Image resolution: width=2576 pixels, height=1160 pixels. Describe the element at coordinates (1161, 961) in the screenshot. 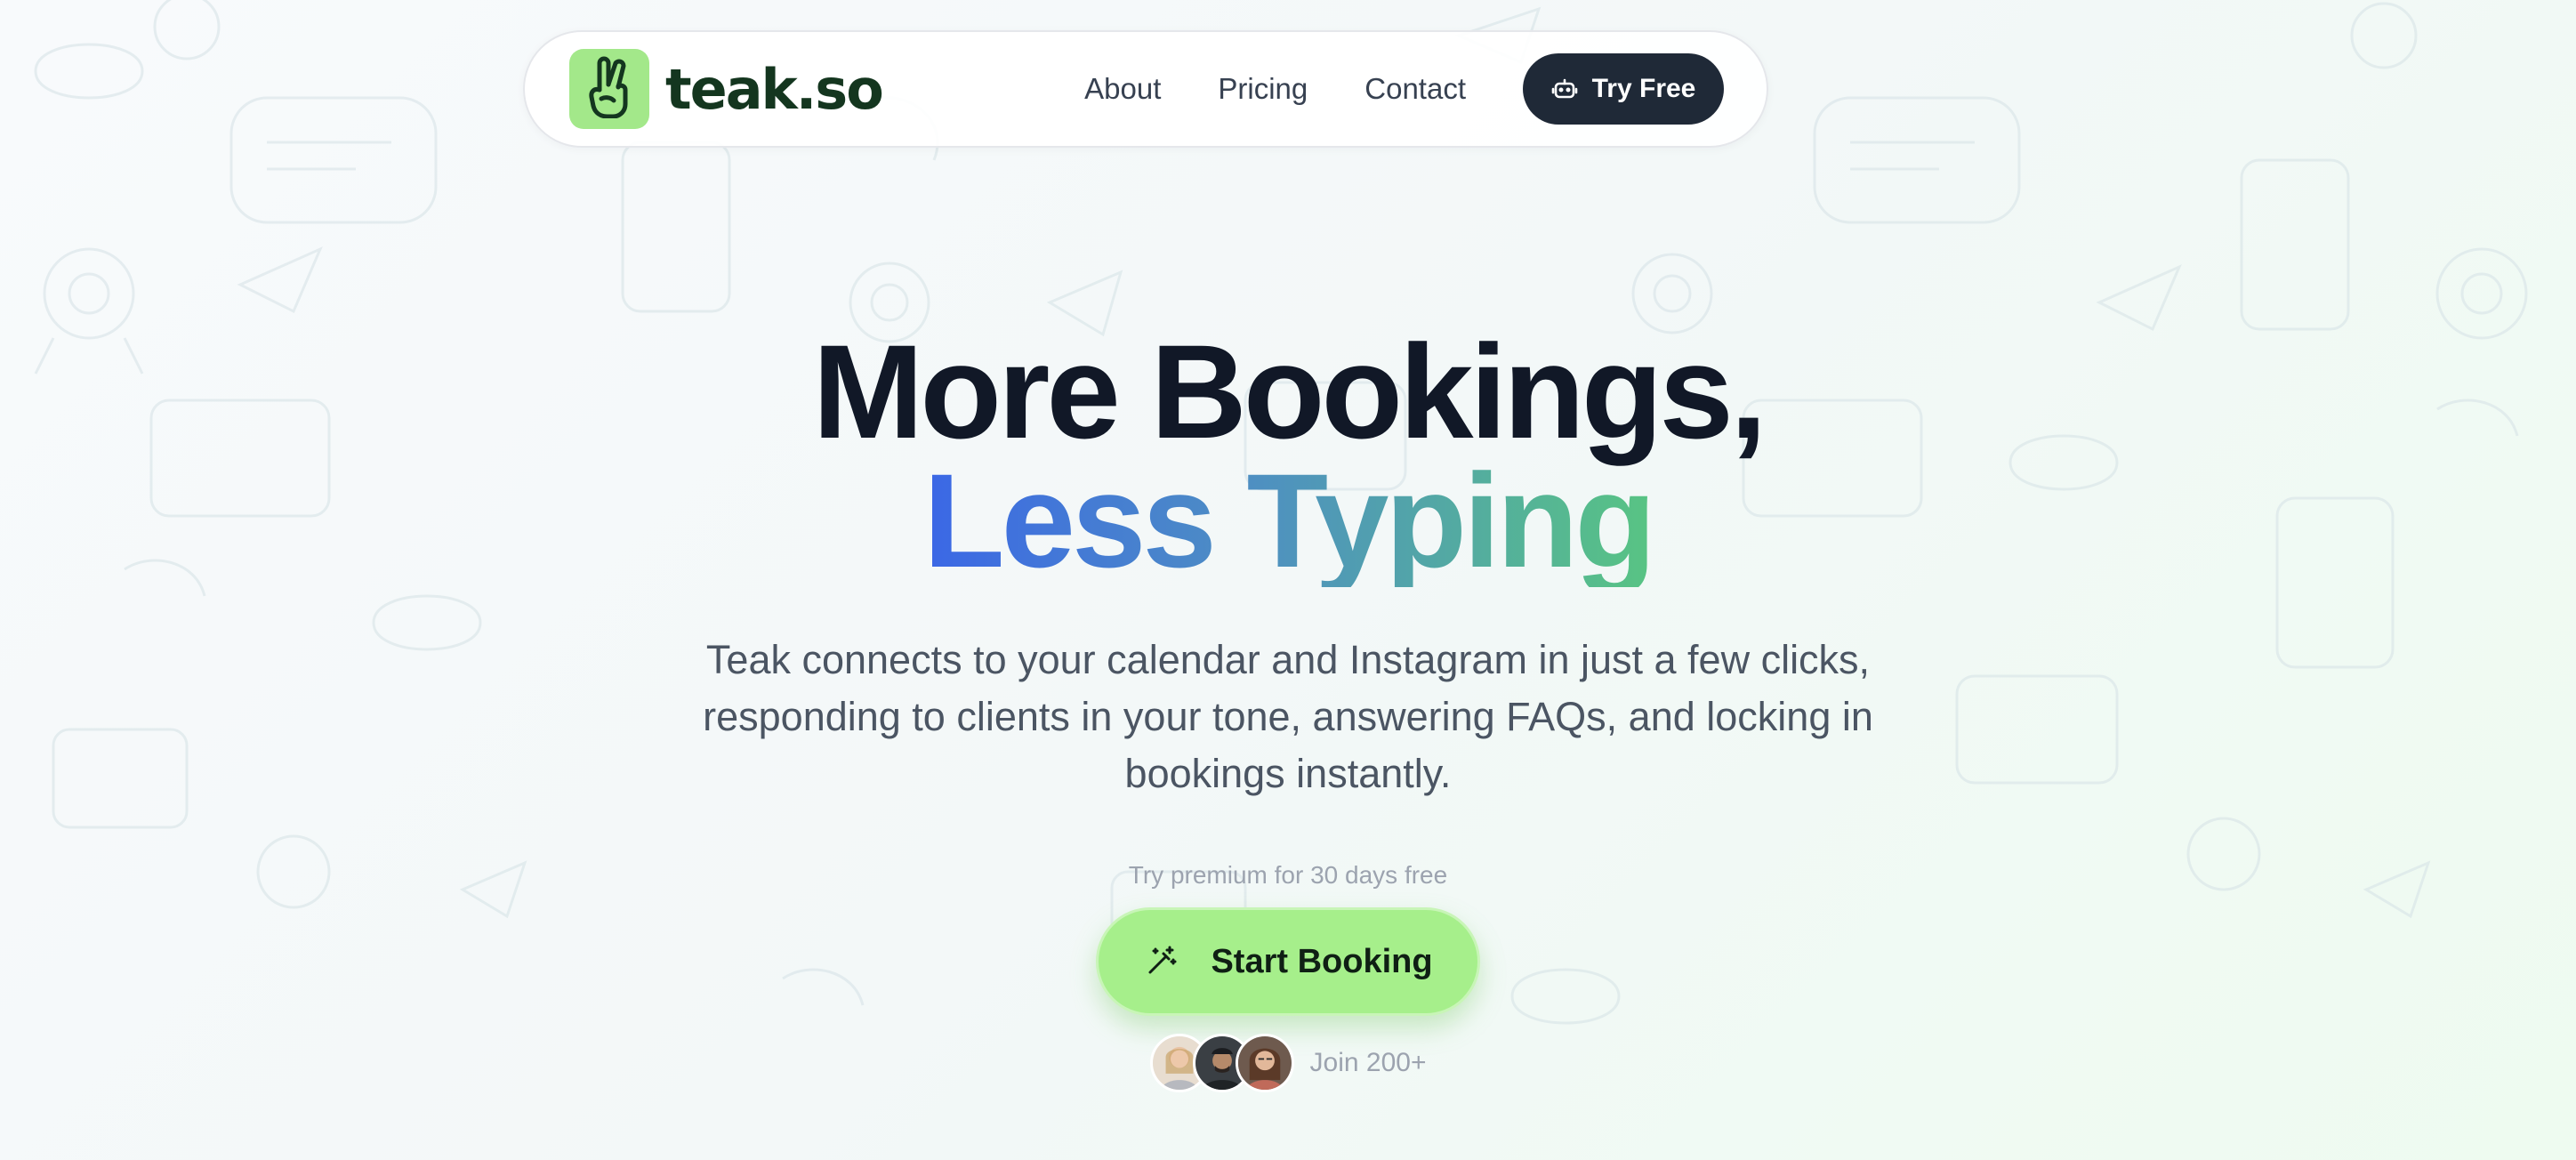

I see `magic-wand-icon` at that location.